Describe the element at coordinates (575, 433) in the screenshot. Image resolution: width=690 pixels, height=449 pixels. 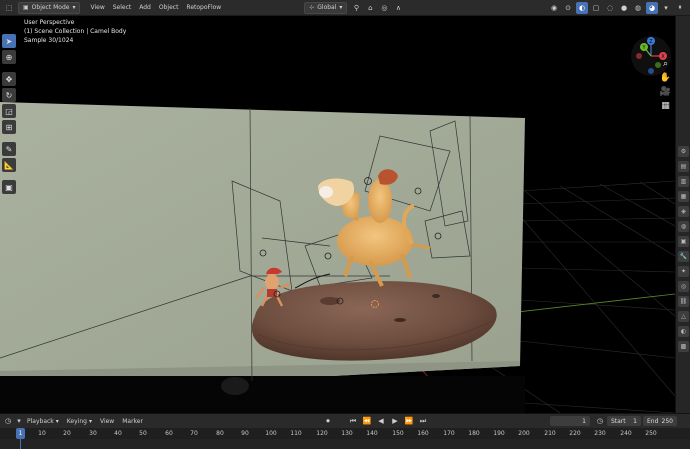
I see `frame-tick: 220` at that location.